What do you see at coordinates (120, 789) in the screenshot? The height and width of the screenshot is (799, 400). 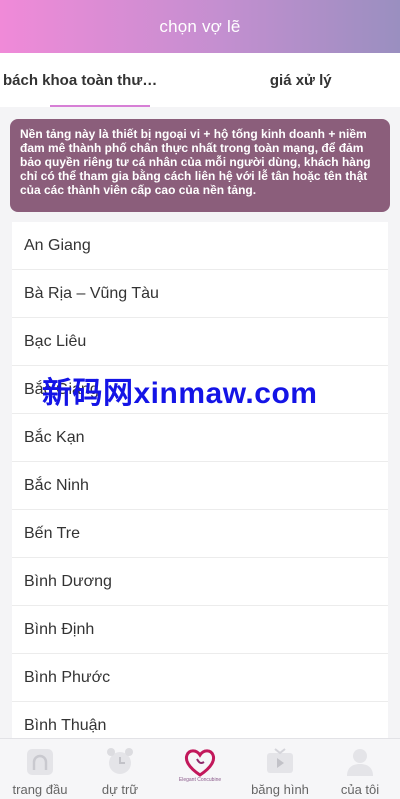 I see `tabbar-label-reserve: dự trữ` at bounding box center [120, 789].